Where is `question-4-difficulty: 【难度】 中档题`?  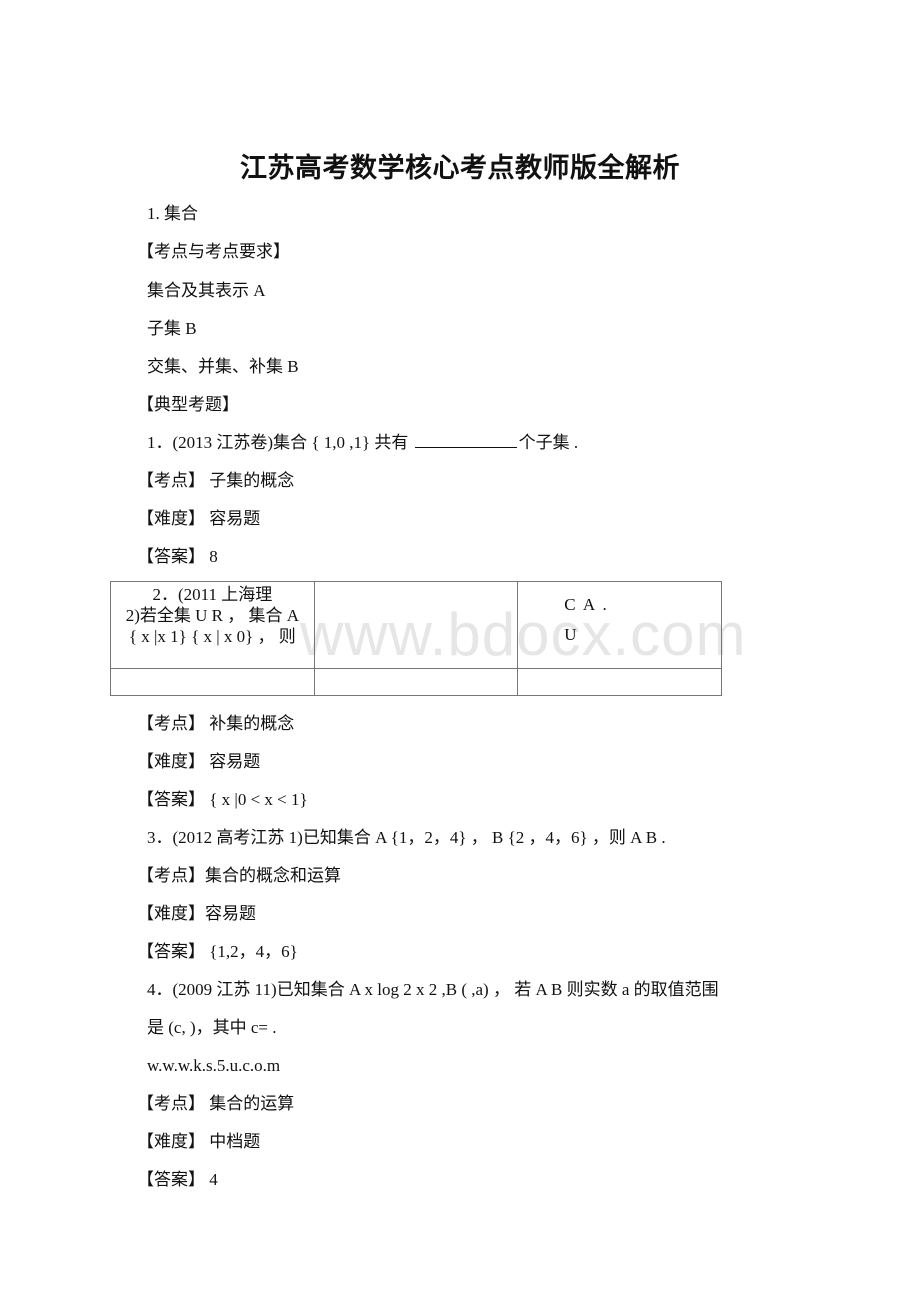
question-4-difficulty: 【难度】 中档题 is located at coordinates (199, 1141).